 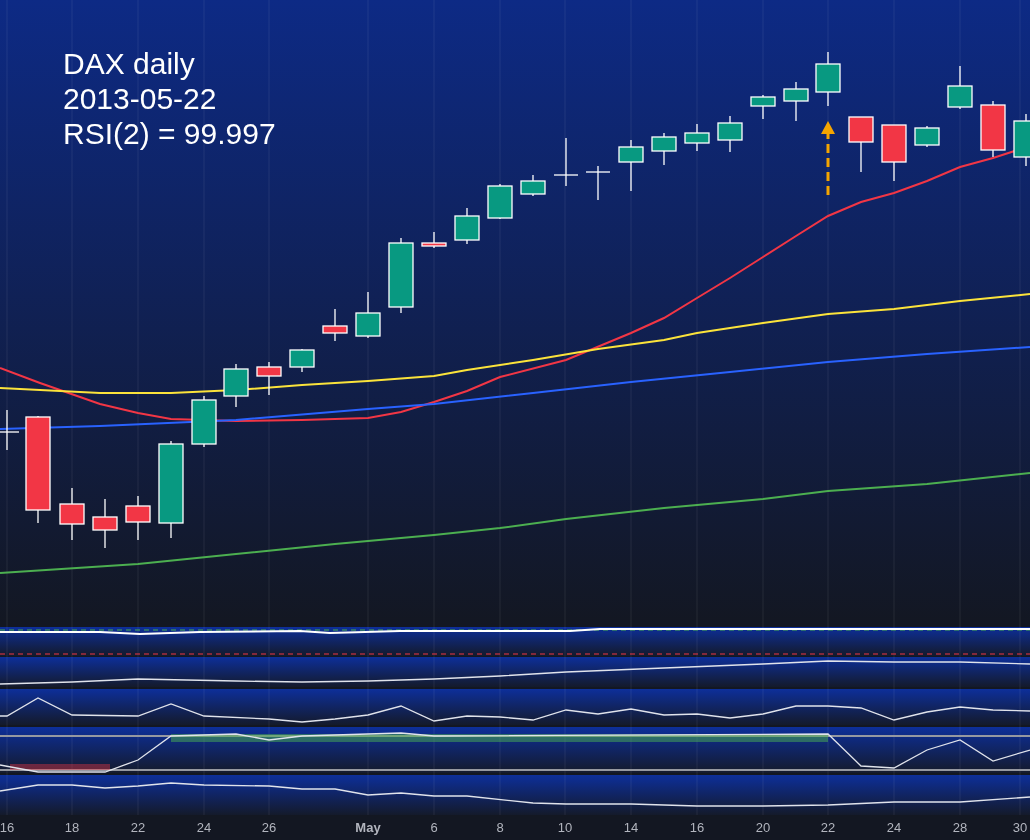 What do you see at coordinates (500, 827) in the screenshot?
I see `axis-label: 8` at bounding box center [500, 827].